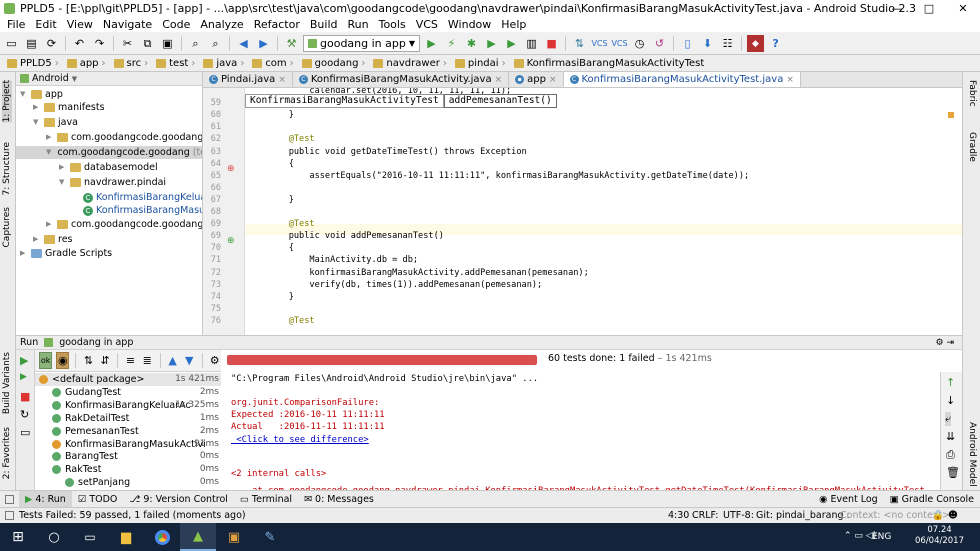 The width and height of the screenshot is (980, 551). Describe the element at coordinates (469, 24) in the screenshot. I see `menu-item-window: Window` at that location.